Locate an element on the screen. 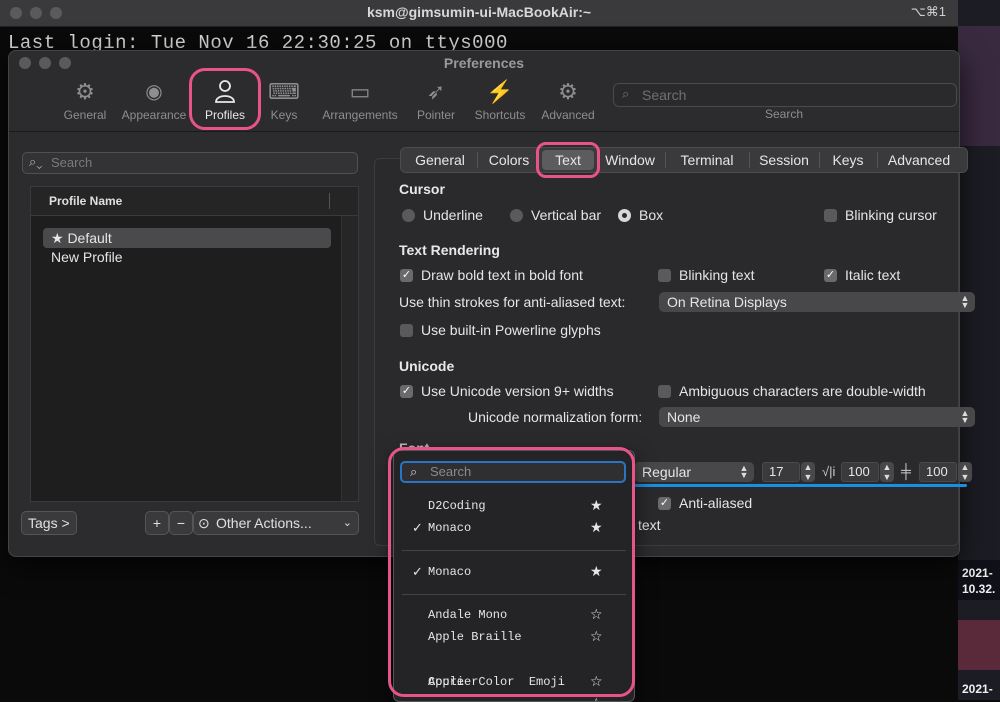 The image size is (1000, 702). toolbar-general: ⚙ General is located at coordinates (85, 100).